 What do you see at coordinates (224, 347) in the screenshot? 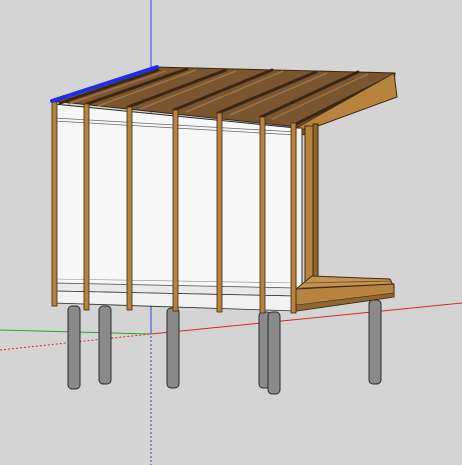
I see `support-posts` at bounding box center [224, 347].